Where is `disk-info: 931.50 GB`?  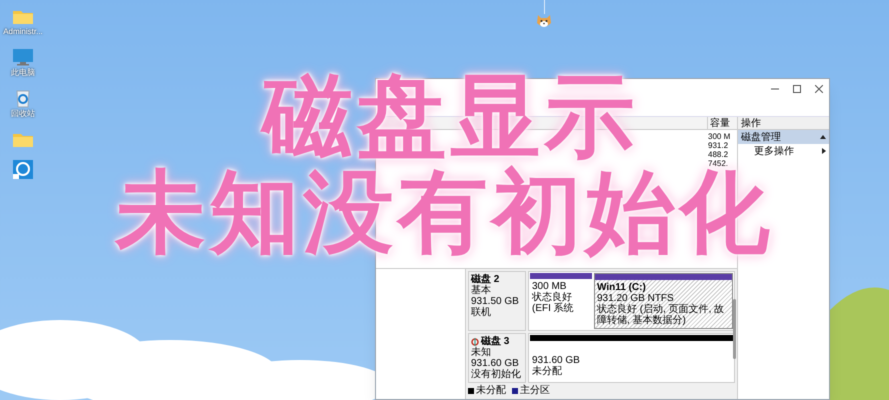
disk-info: 931.50 GB is located at coordinates (495, 301).